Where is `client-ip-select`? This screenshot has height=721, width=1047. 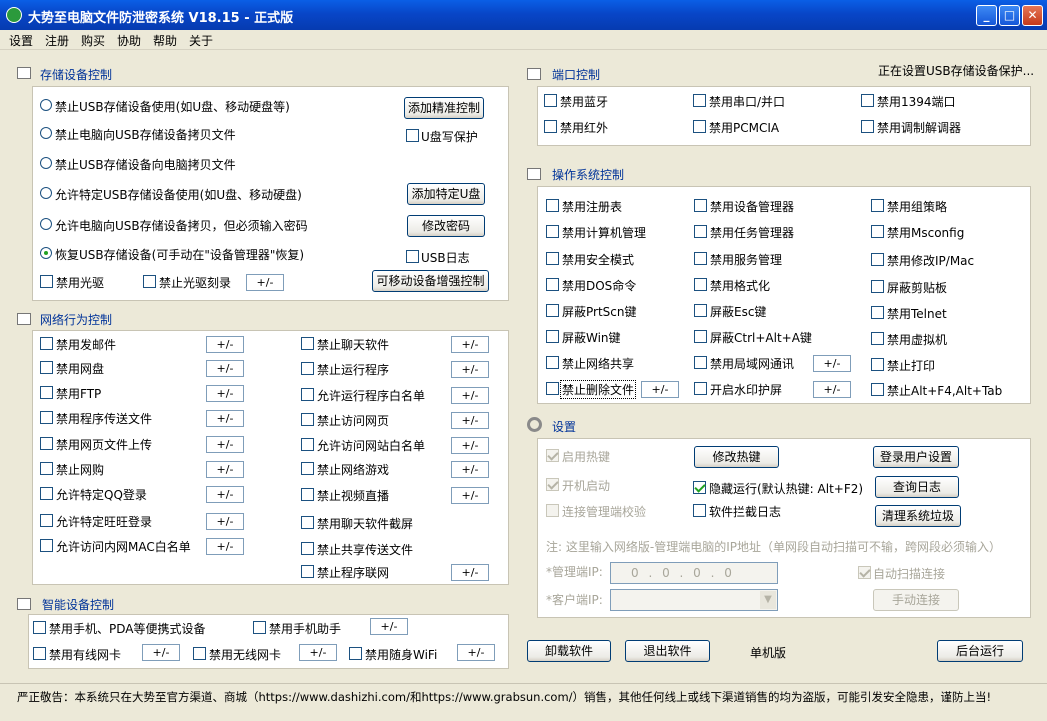
client-ip-select is located at coordinates (694, 600).